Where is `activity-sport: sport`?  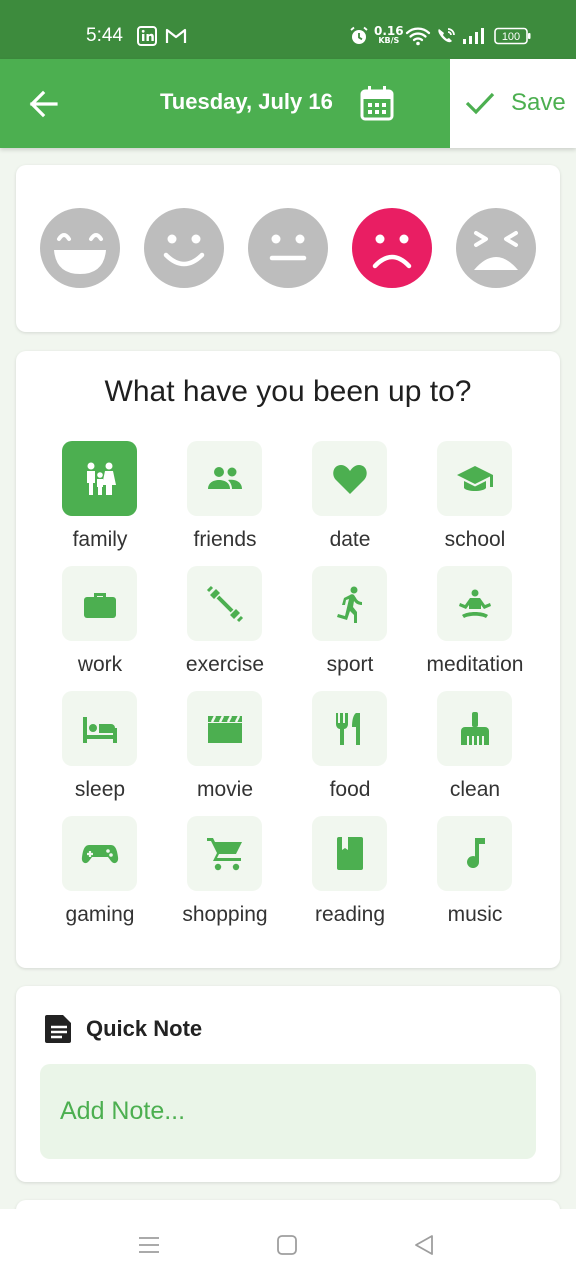
activity-sport: sport is located at coordinates (350, 623).